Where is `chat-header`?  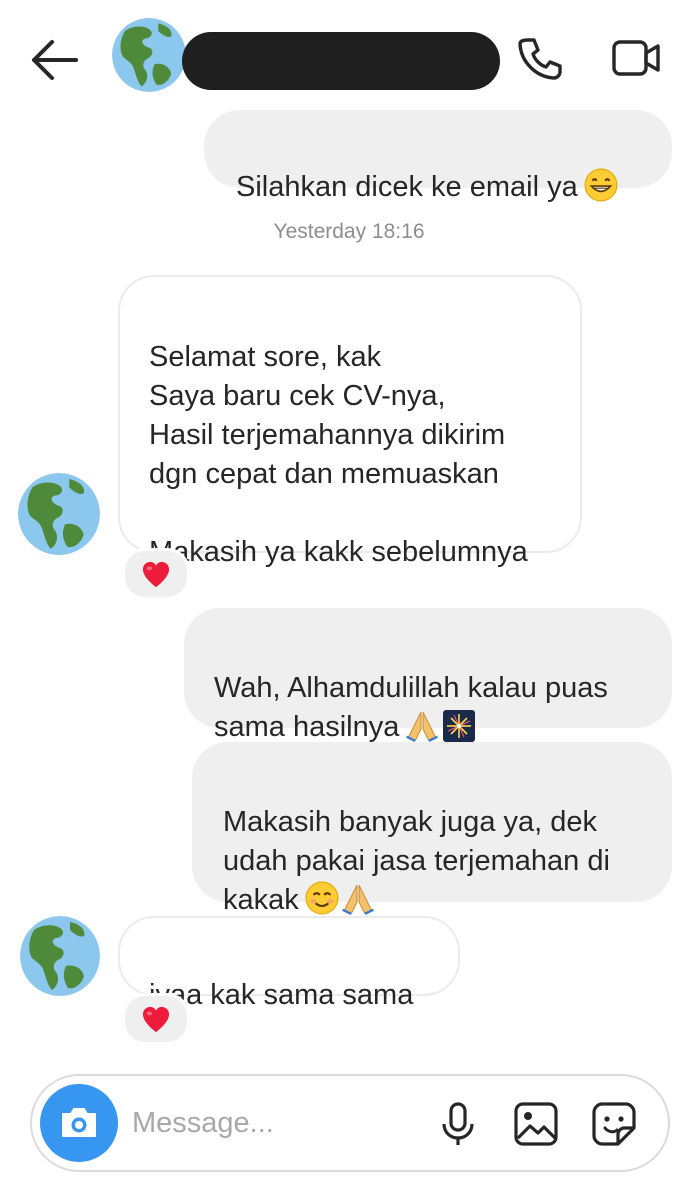 chat-header is located at coordinates (349, 60).